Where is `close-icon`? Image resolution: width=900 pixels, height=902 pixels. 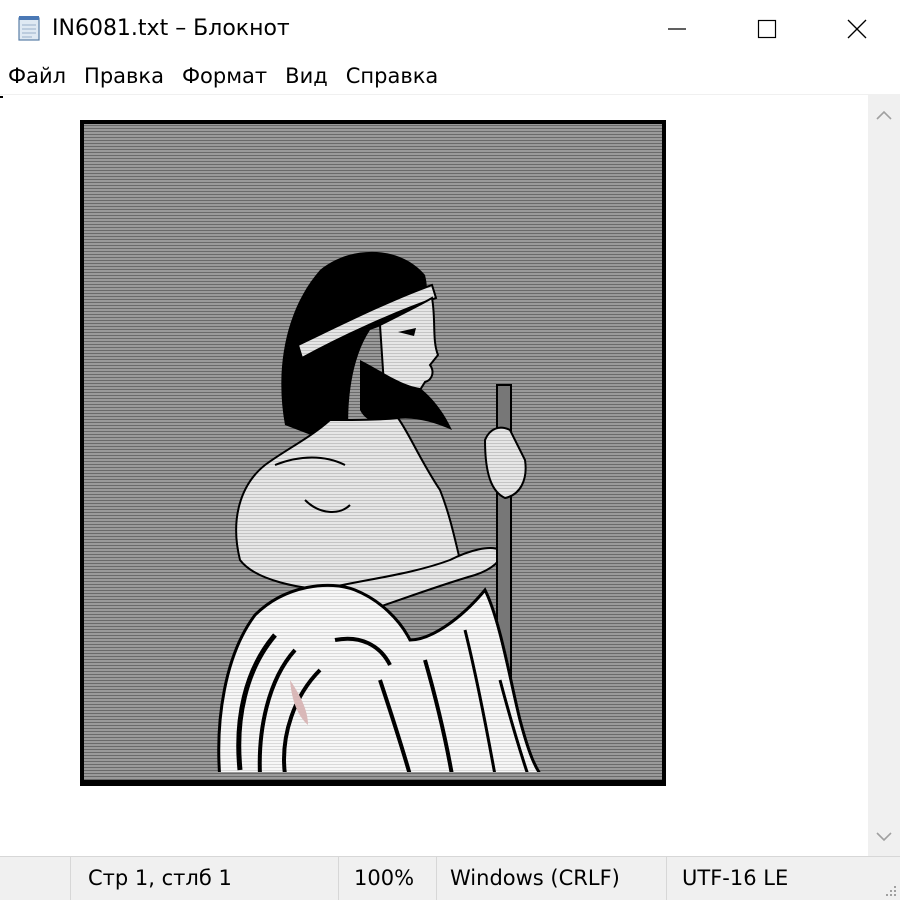
close-icon is located at coordinates (857, 29).